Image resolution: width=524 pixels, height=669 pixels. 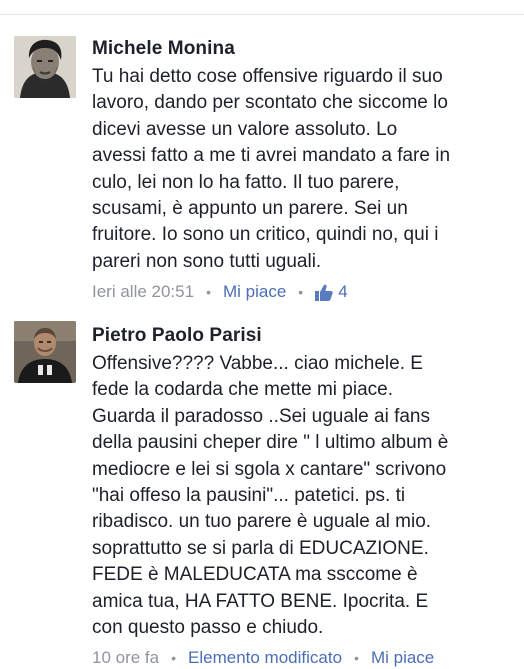 I want to click on top-divider, so click(x=262, y=14).